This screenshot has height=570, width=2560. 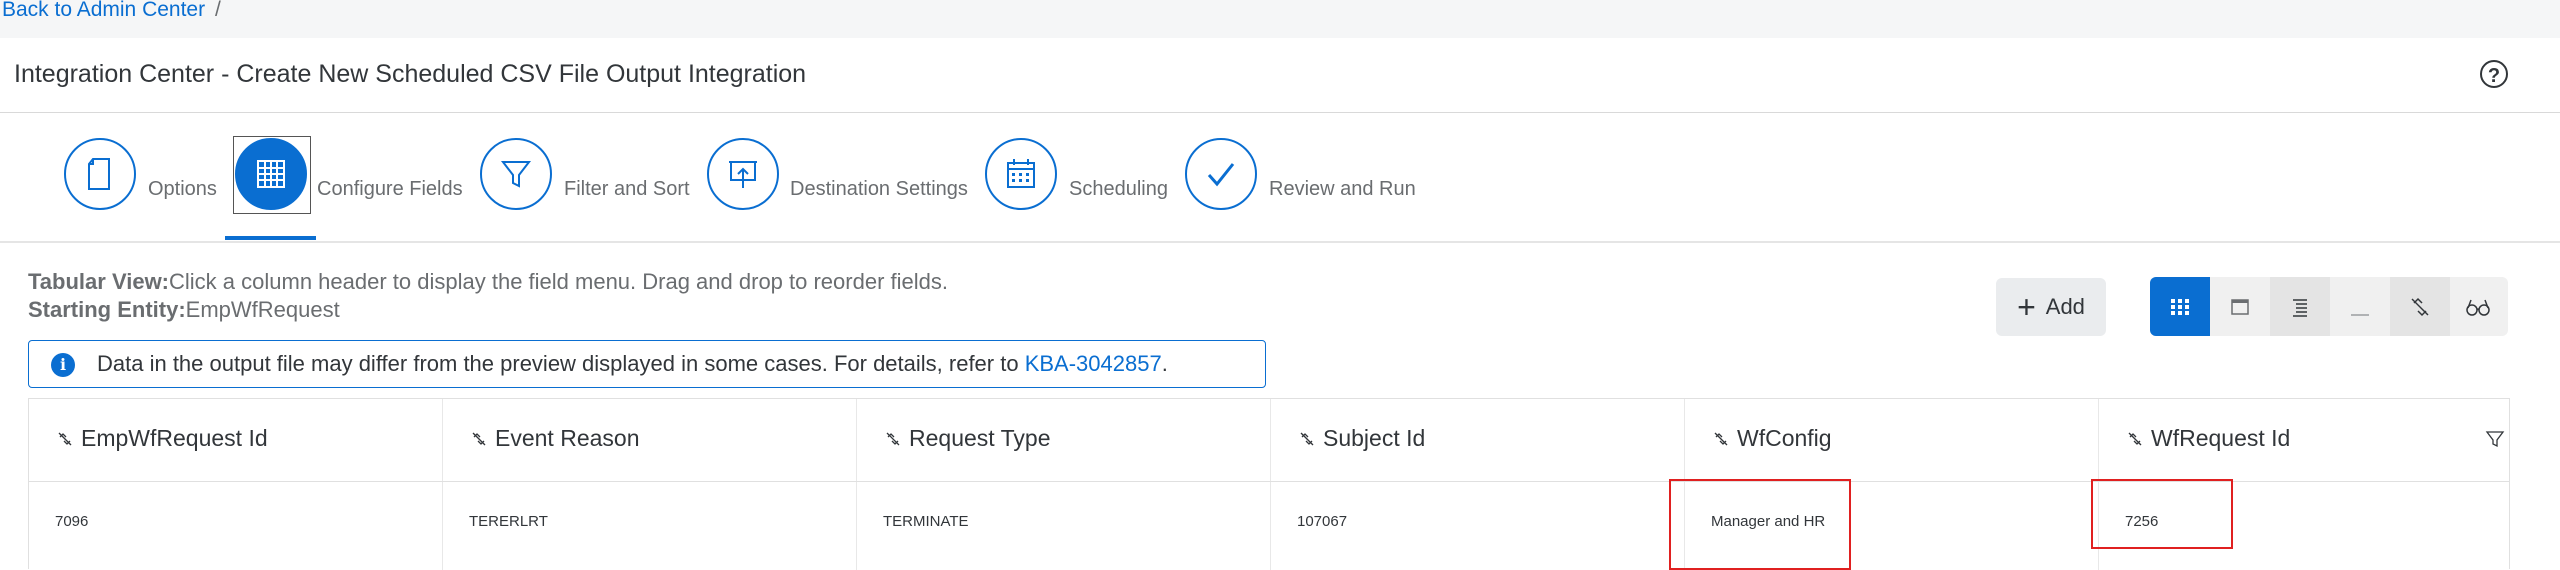 I want to click on table-cell: TERERLRT, so click(x=650, y=526).